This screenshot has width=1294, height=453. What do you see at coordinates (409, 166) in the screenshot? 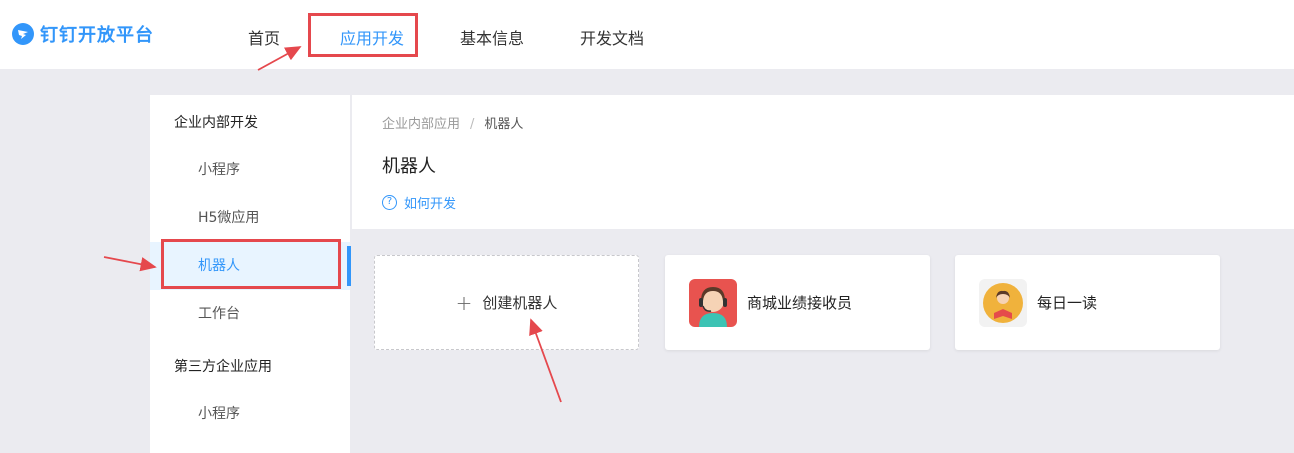
I see `page-title: 机器人` at bounding box center [409, 166].